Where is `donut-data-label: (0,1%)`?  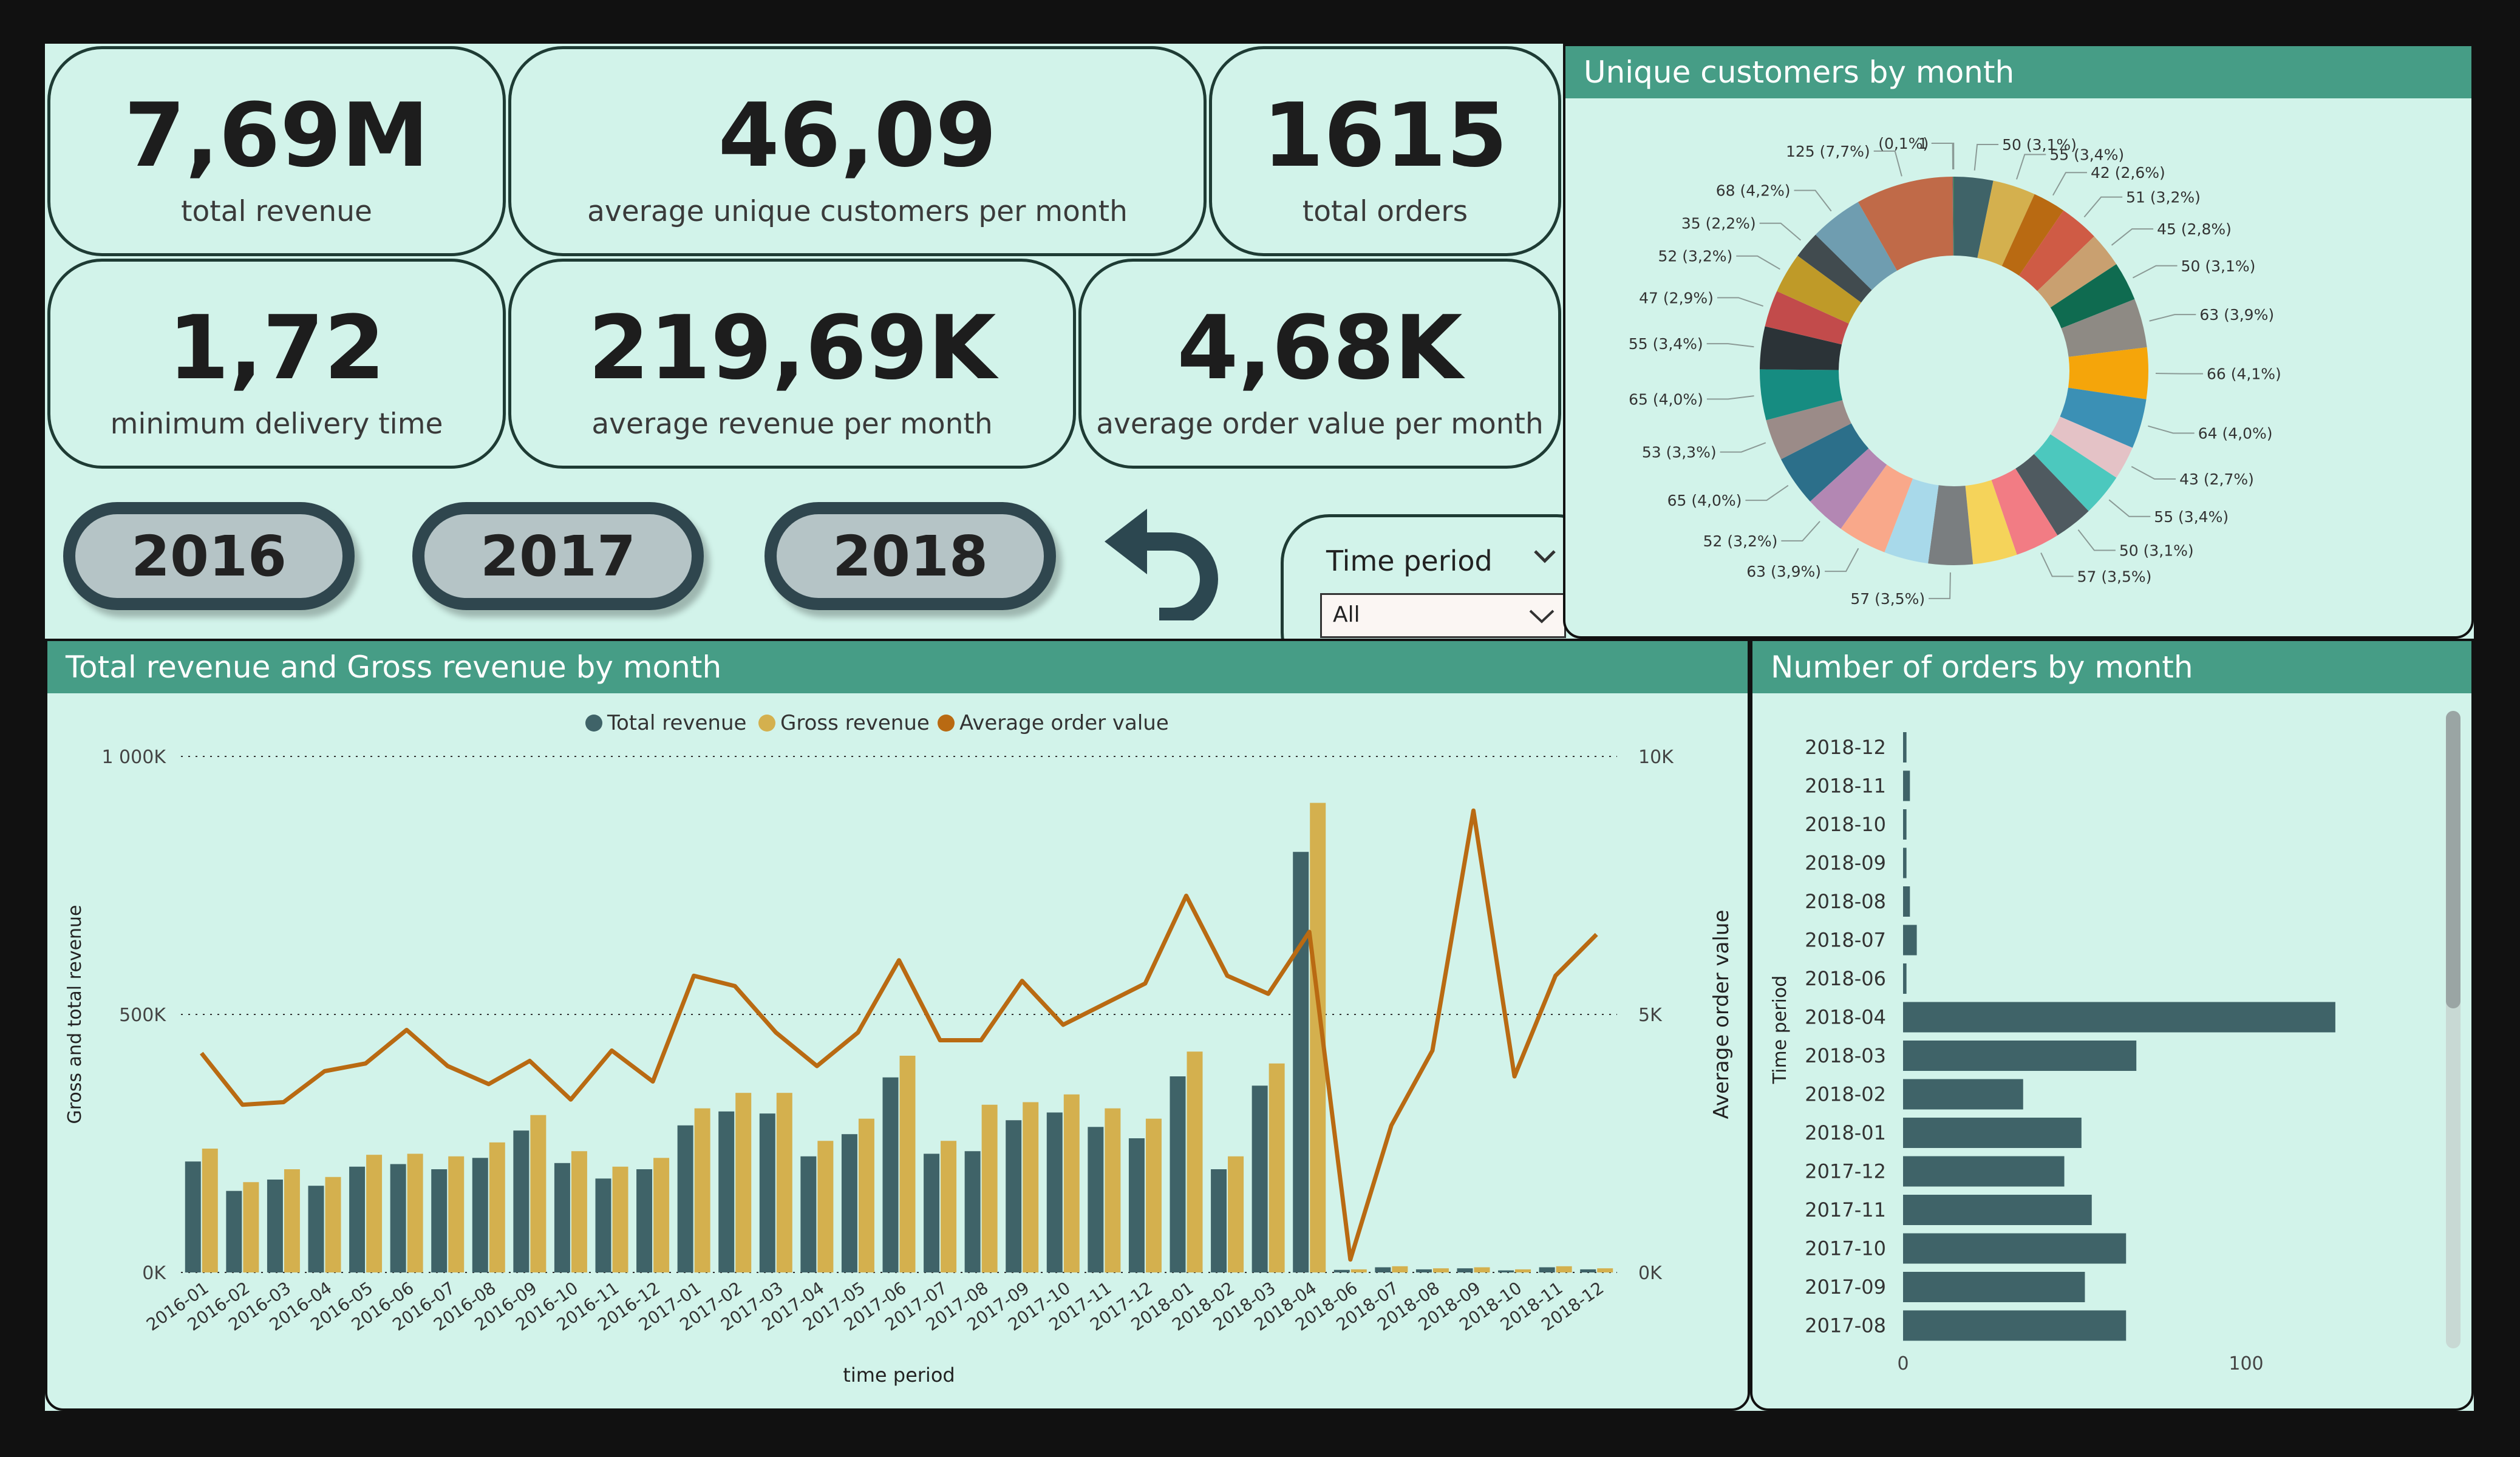 donut-data-label: (0,1%) is located at coordinates (1903, 143).